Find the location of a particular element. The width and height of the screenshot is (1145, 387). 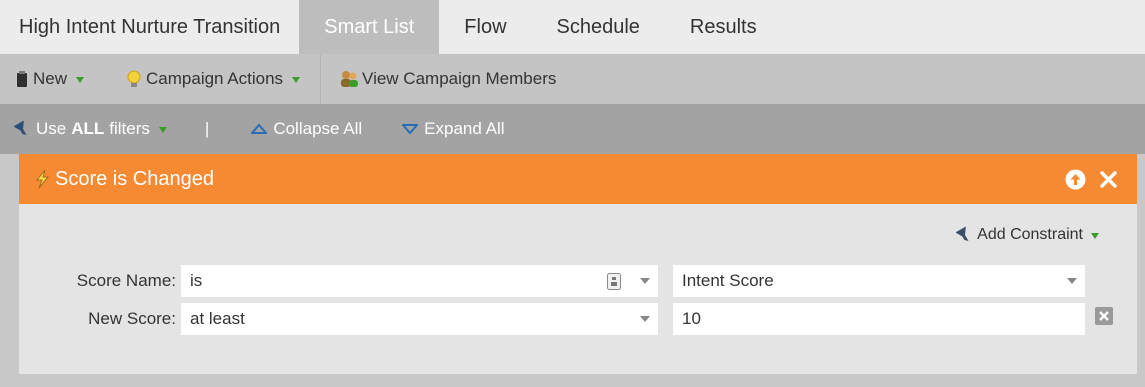

tab-flow-label: Flow is located at coordinates (485, 26).